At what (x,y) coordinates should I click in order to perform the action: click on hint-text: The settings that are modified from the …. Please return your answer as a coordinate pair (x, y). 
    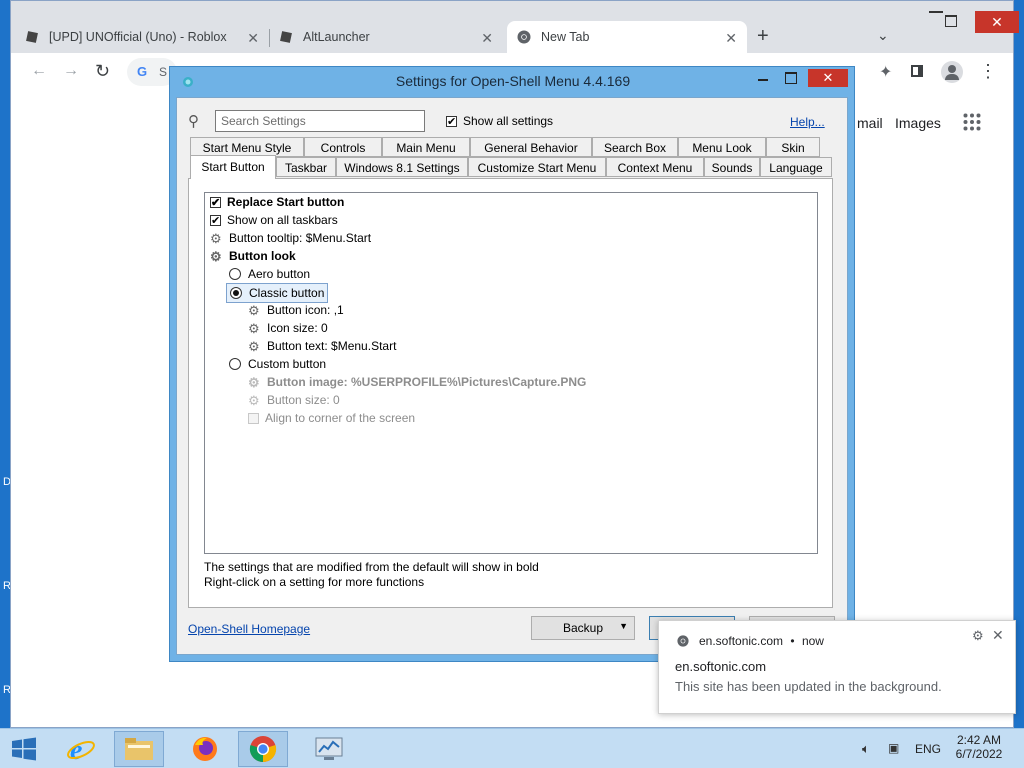
    Looking at the image, I should click on (371, 567).